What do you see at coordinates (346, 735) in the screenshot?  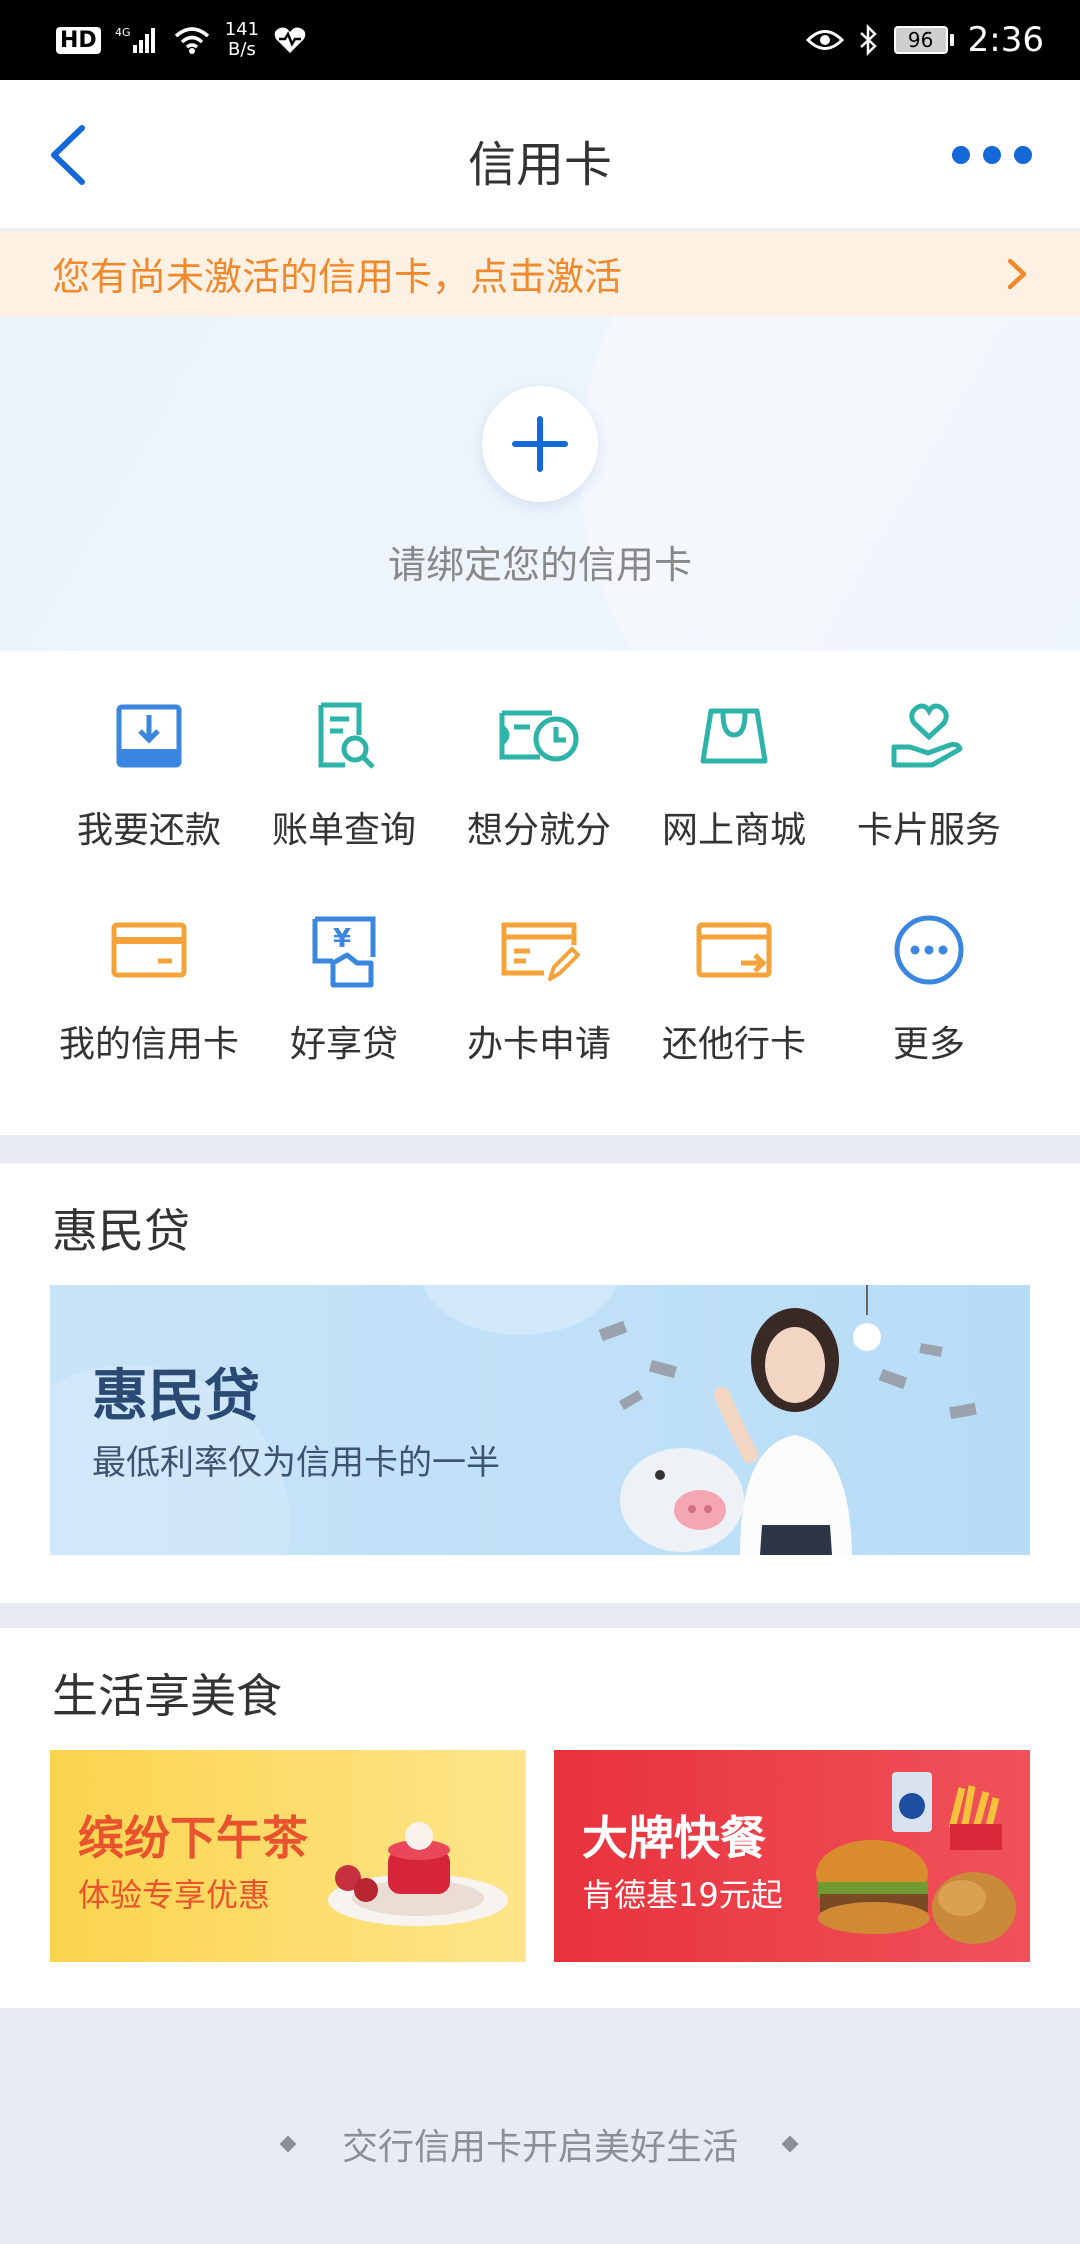 I see `bill-search-icon` at bounding box center [346, 735].